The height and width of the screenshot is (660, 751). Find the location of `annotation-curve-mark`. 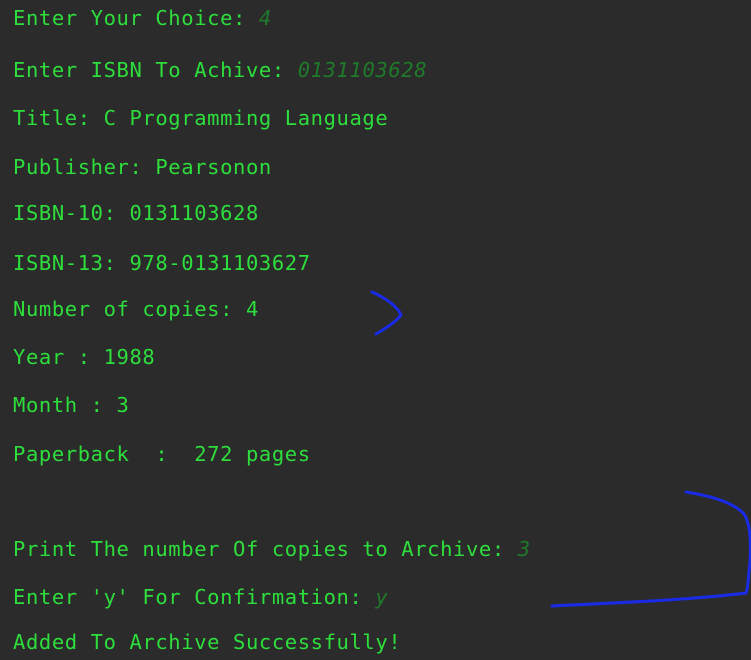

annotation-curve-mark is located at coordinates (650, 549).